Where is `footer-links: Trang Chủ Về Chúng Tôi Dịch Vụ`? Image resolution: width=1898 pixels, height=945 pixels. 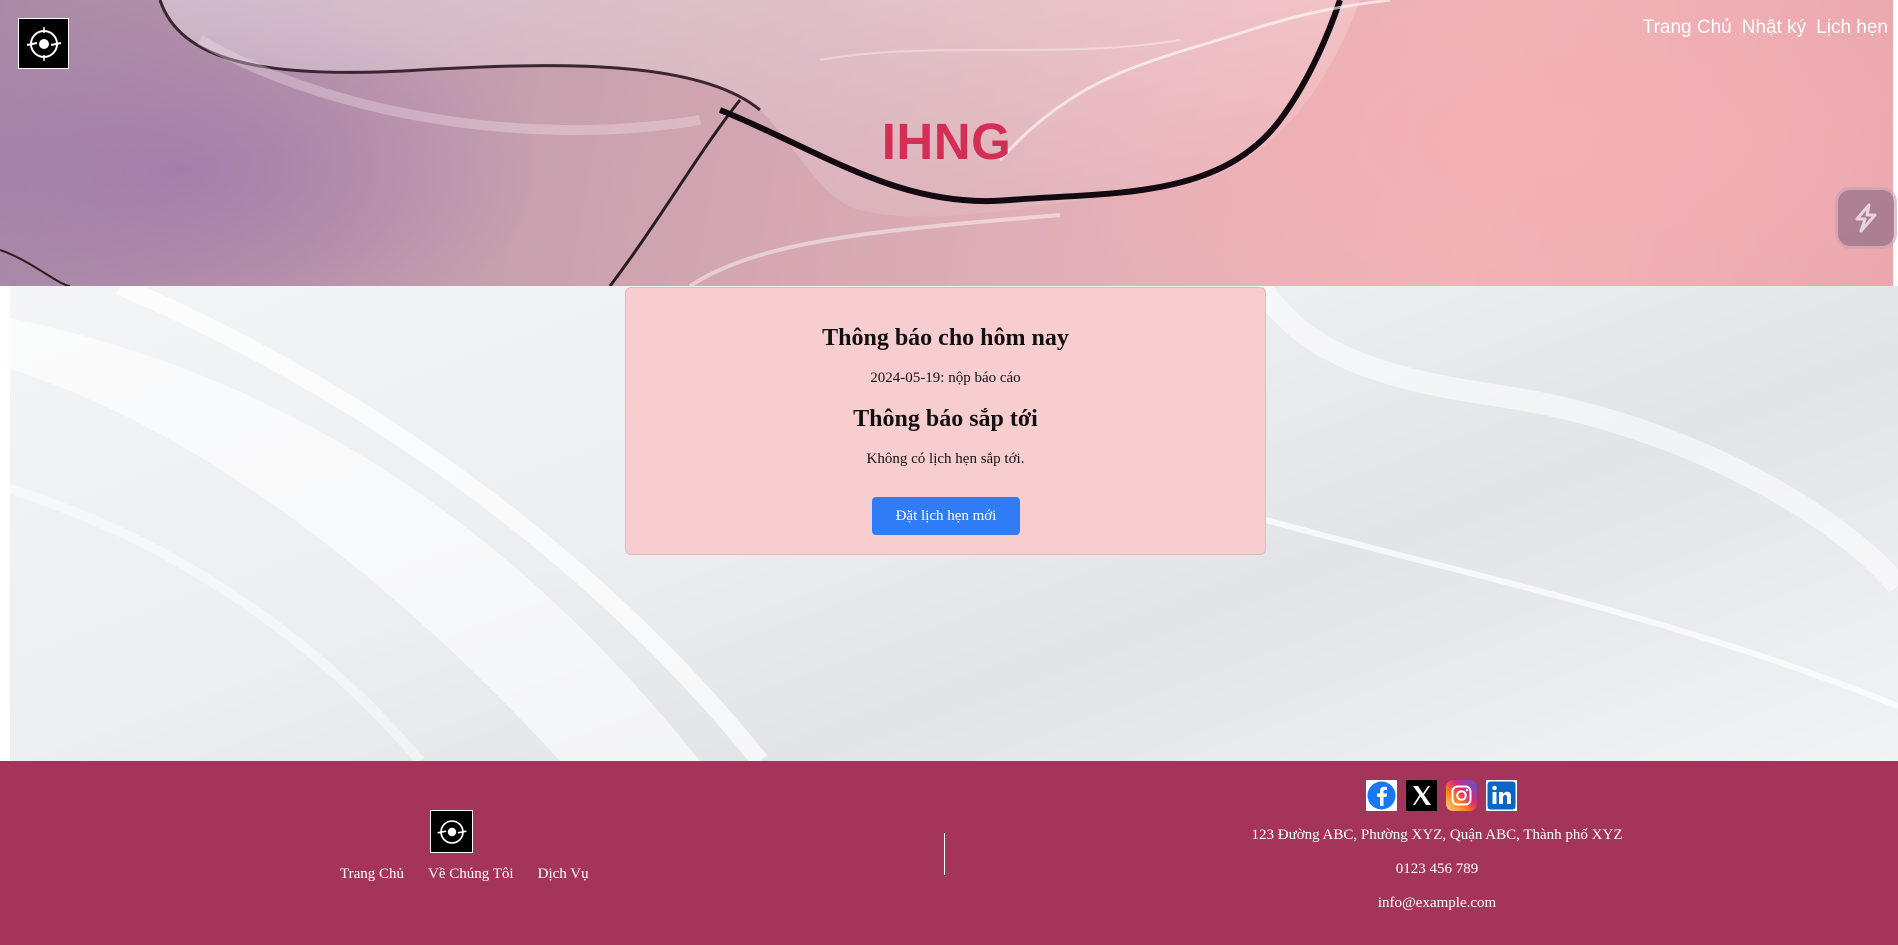
footer-links: Trang Chủ Về Chúng Tôi Dịch Vụ is located at coordinates (464, 874).